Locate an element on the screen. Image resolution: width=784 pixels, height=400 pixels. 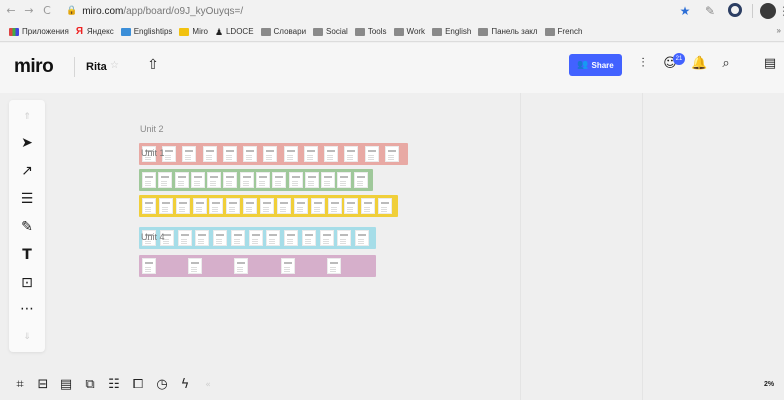
bookmark-item: English is located at coordinates (451, 31).